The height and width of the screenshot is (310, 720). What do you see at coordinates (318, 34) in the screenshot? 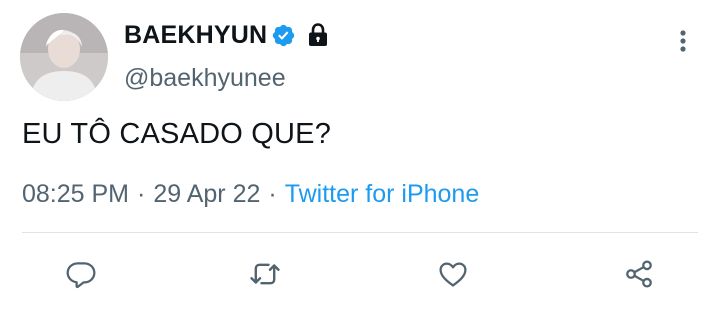
I see `lock-icon` at bounding box center [318, 34].